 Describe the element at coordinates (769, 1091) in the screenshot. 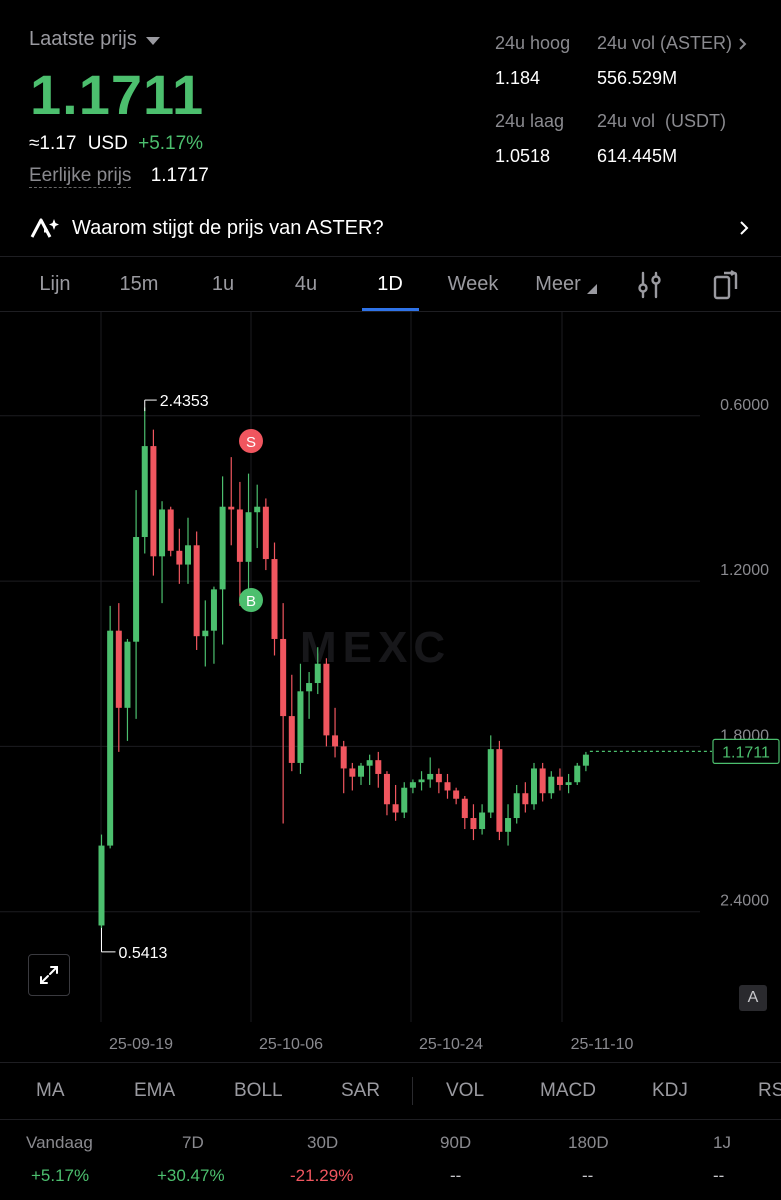

I see `indicator-rsi: RS` at that location.